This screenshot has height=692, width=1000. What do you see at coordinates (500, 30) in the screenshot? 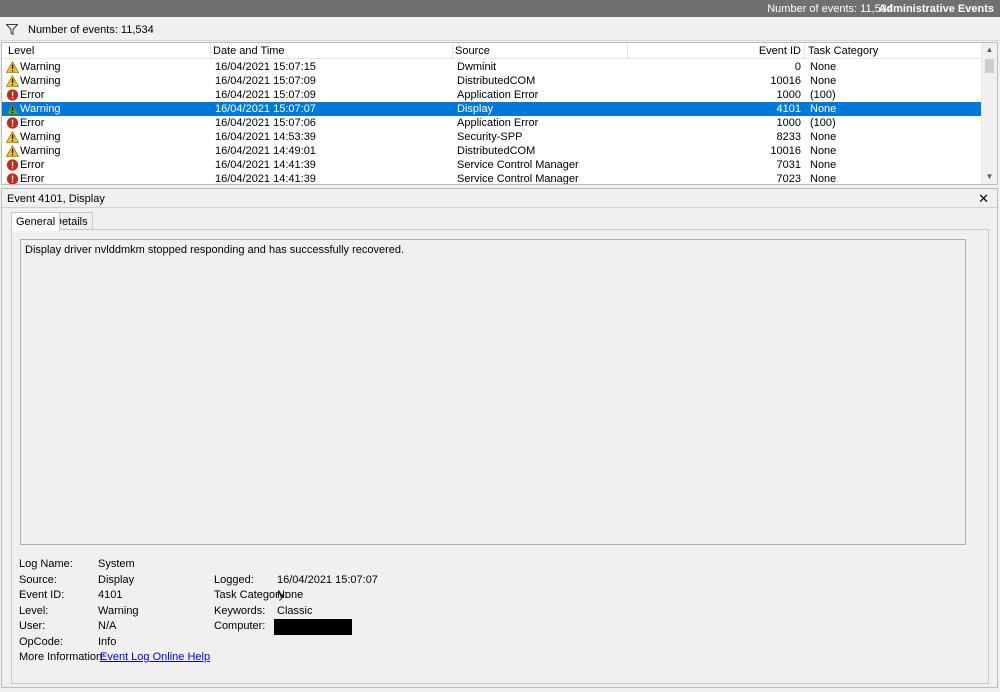
I see `filter-bar: Number of events: 11,534` at bounding box center [500, 30].